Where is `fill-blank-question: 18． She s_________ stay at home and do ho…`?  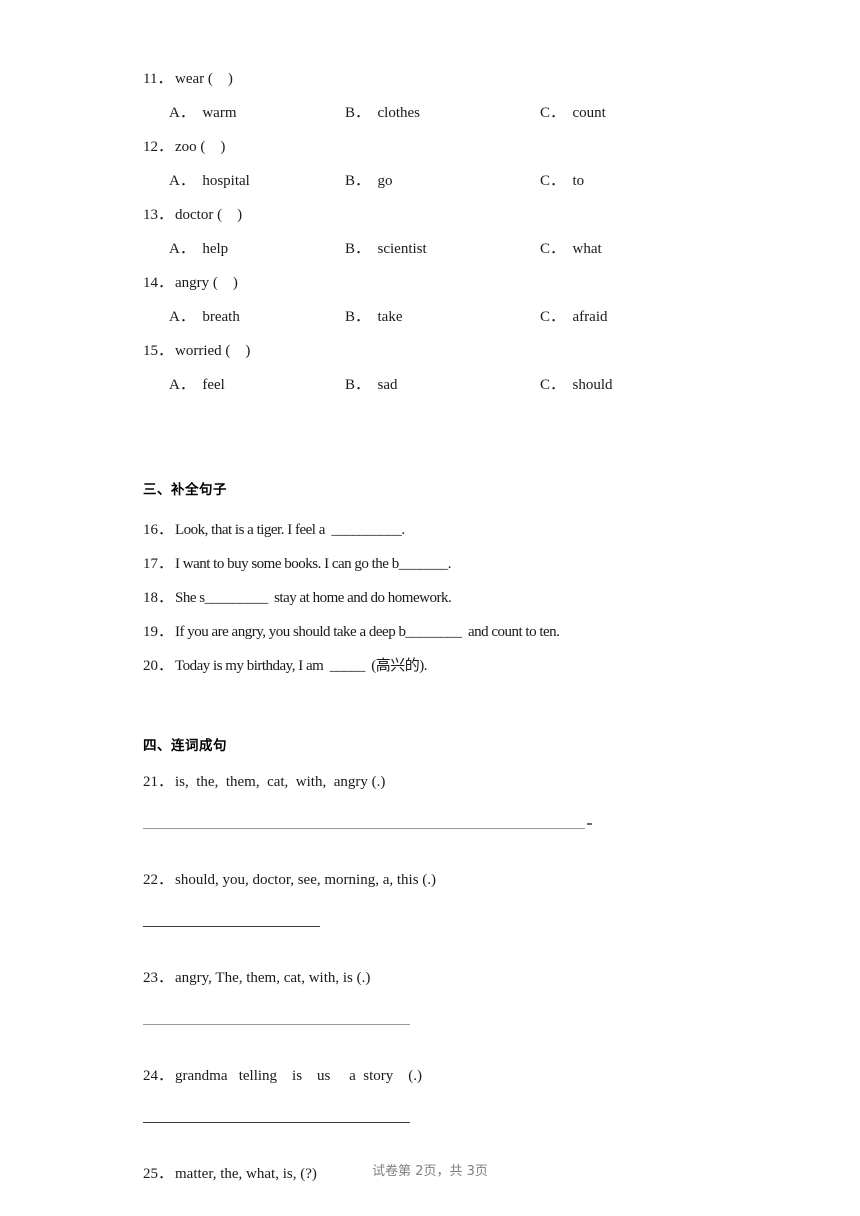 fill-blank-question: 18． She s_________ stay at home and do ho… is located at coordinates (433, 598).